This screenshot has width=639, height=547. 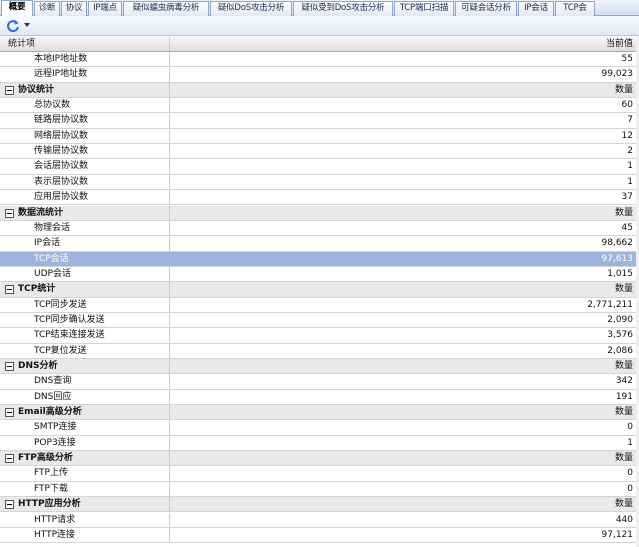 What do you see at coordinates (319, 459) in the screenshot?
I see `group-row: FTP高级分析 数量` at bounding box center [319, 459].